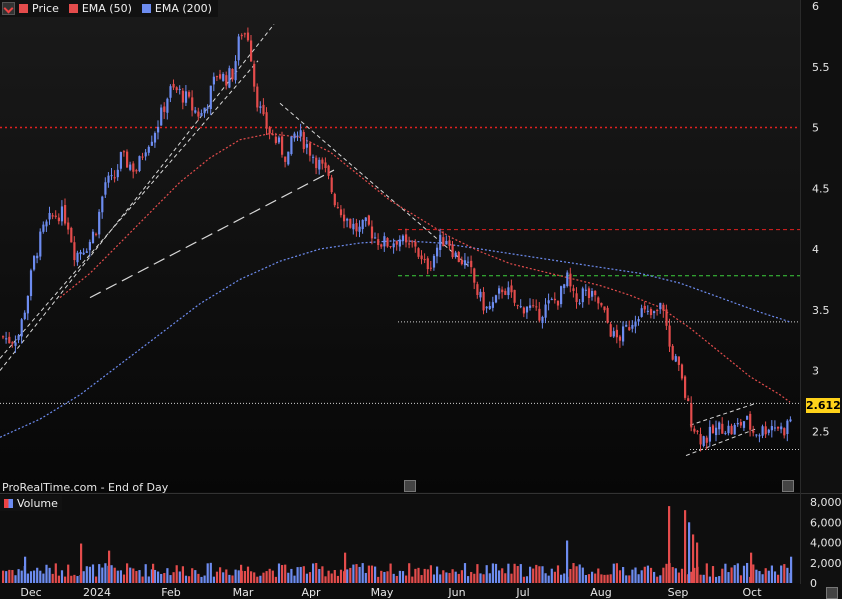  I want to click on axis-bg, so click(821, 299).